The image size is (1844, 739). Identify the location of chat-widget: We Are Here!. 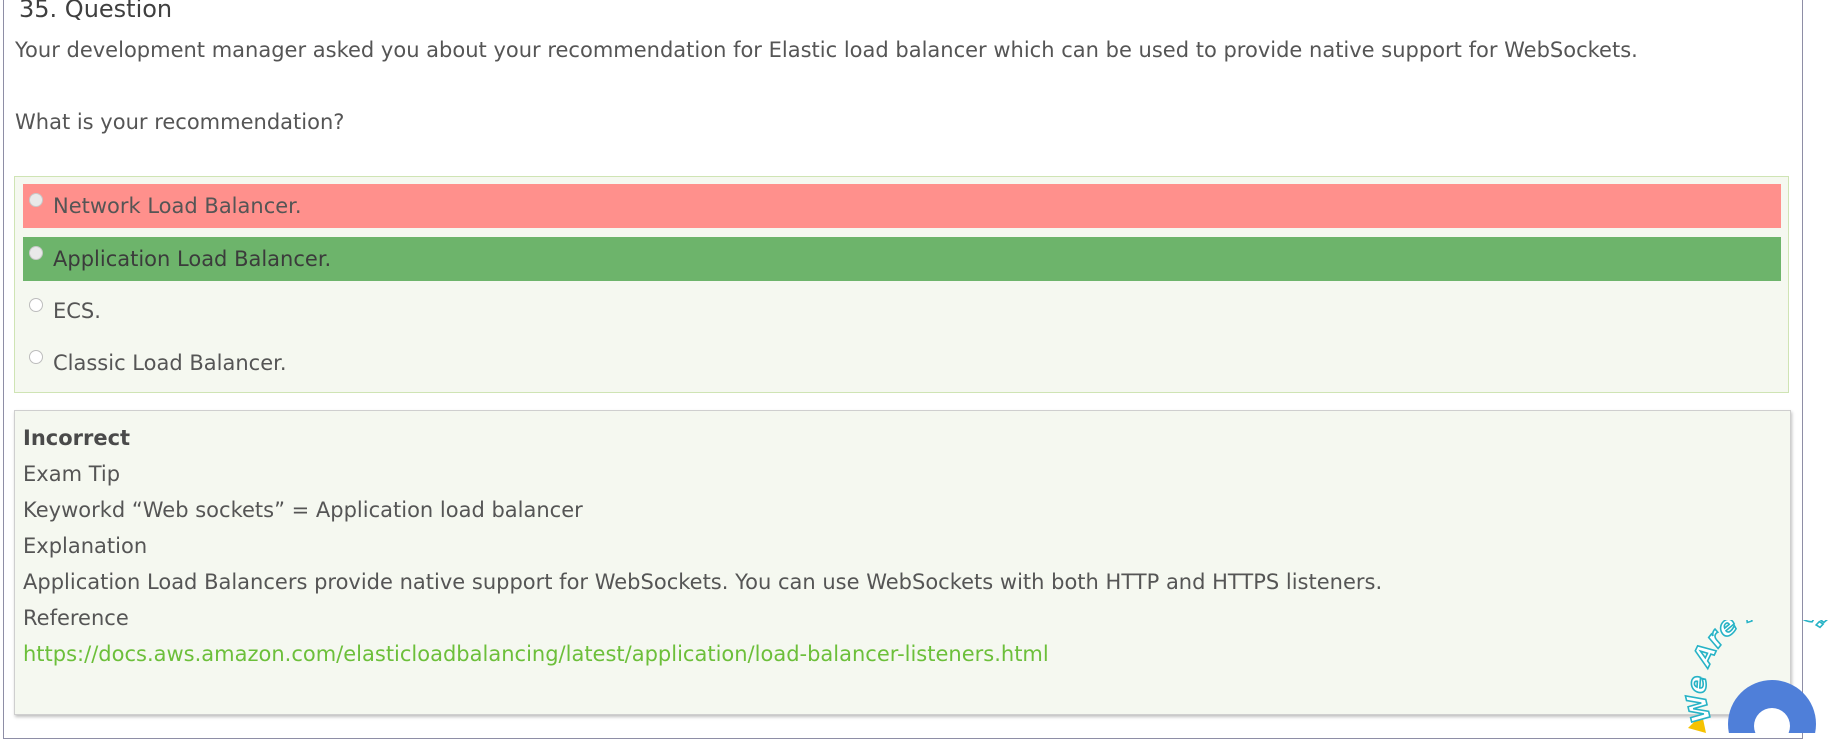
(1762, 676).